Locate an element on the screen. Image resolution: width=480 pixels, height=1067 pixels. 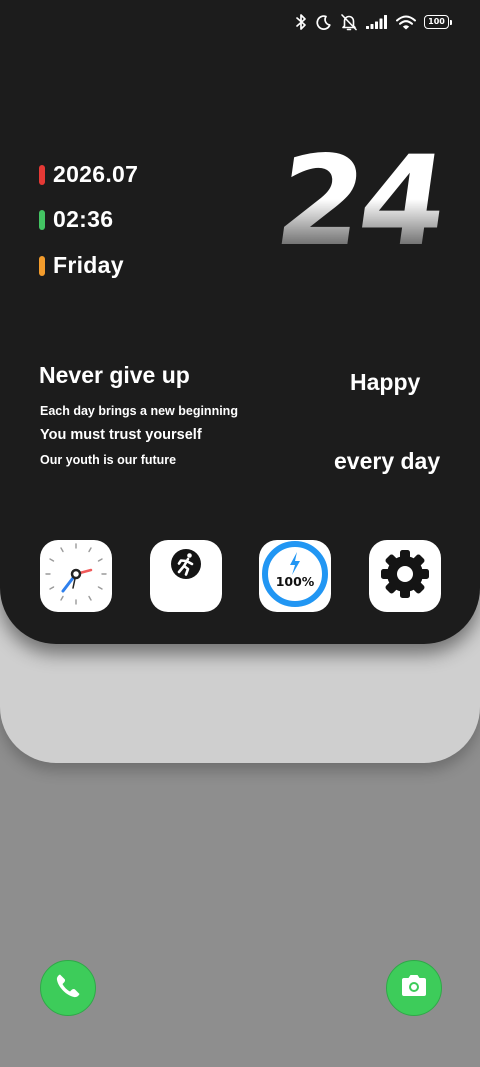
running-icon is located at coordinates (186, 576).